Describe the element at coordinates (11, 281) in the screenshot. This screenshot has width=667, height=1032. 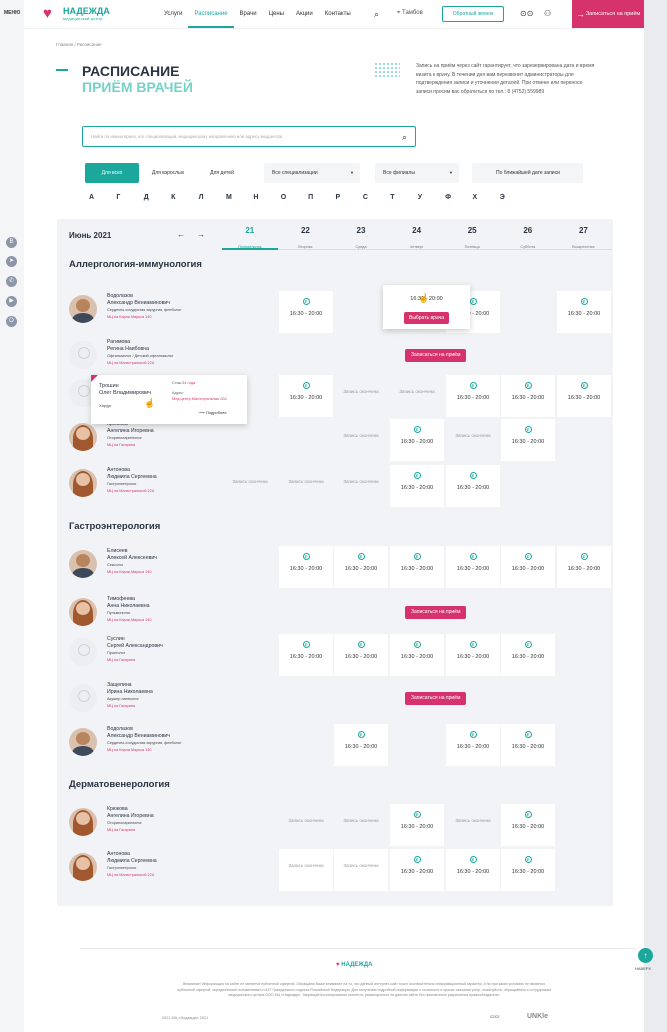
I see `whatsapp-icon: ✆` at that location.